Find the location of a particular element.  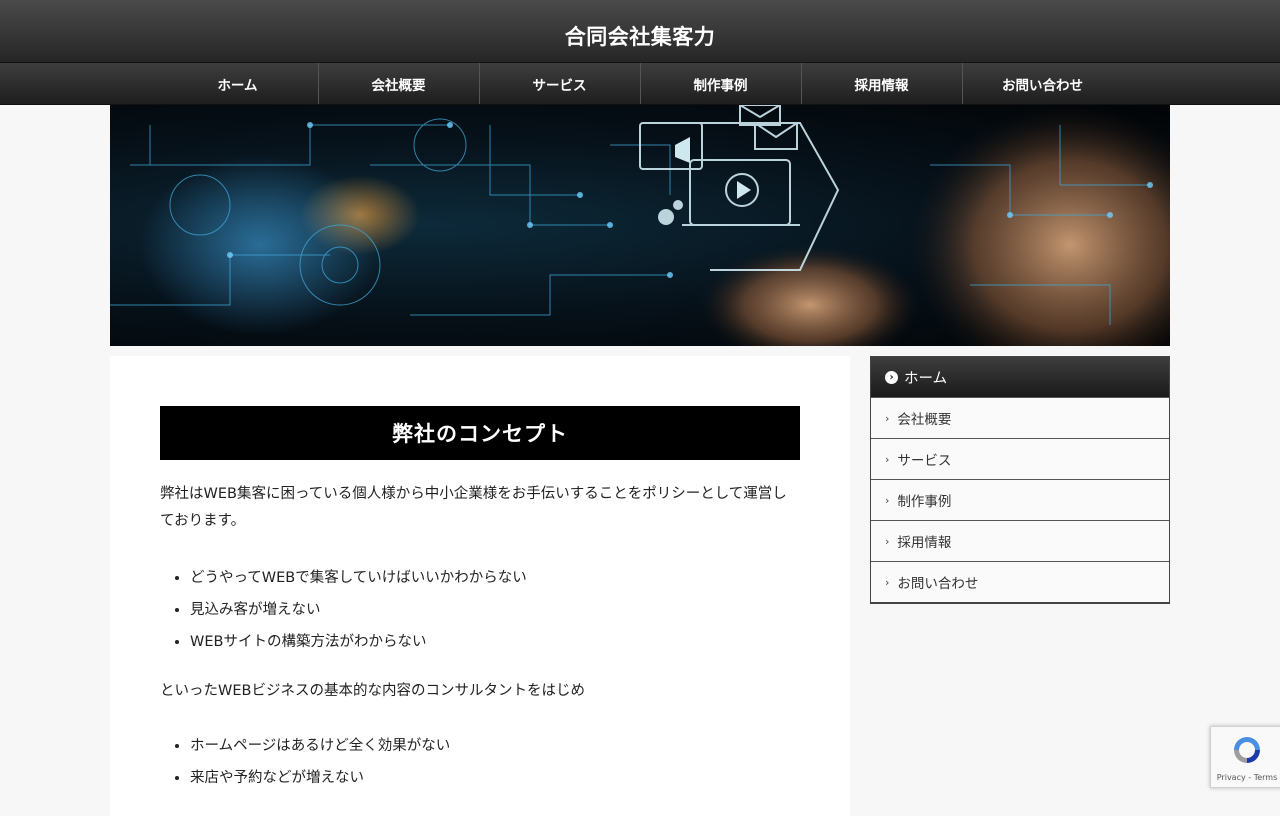

nav-item-company: 会社概要 is located at coordinates (398, 83).